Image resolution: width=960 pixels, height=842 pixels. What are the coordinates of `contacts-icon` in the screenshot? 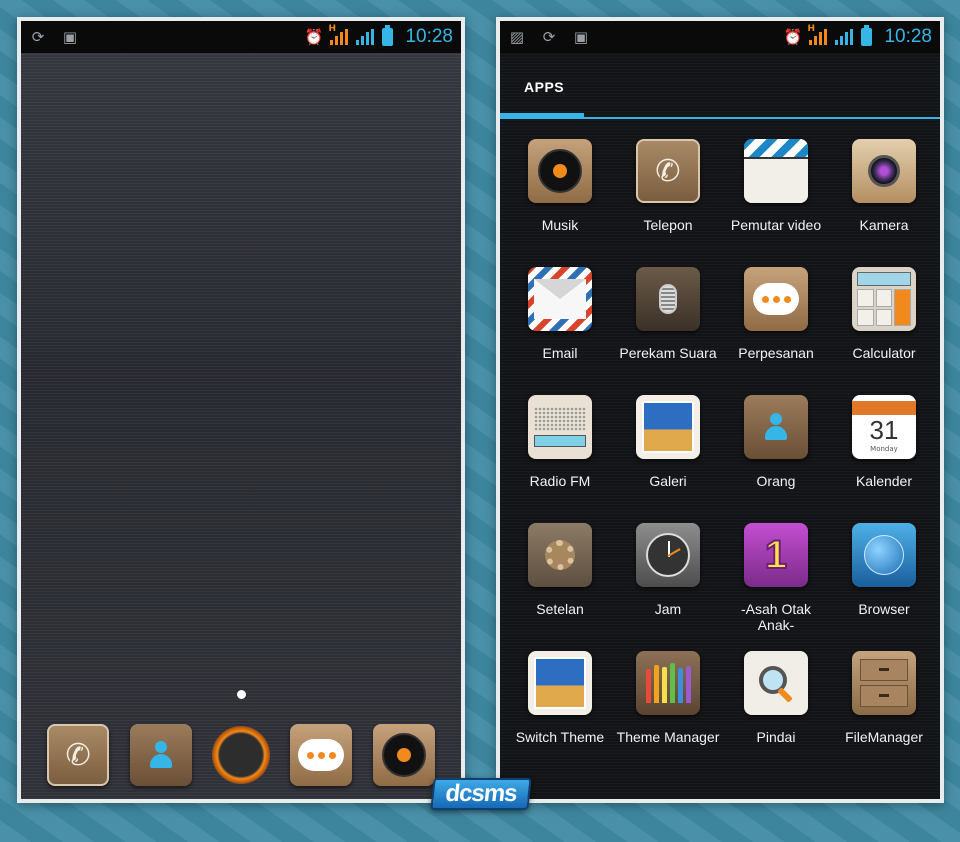 It's located at (776, 427).